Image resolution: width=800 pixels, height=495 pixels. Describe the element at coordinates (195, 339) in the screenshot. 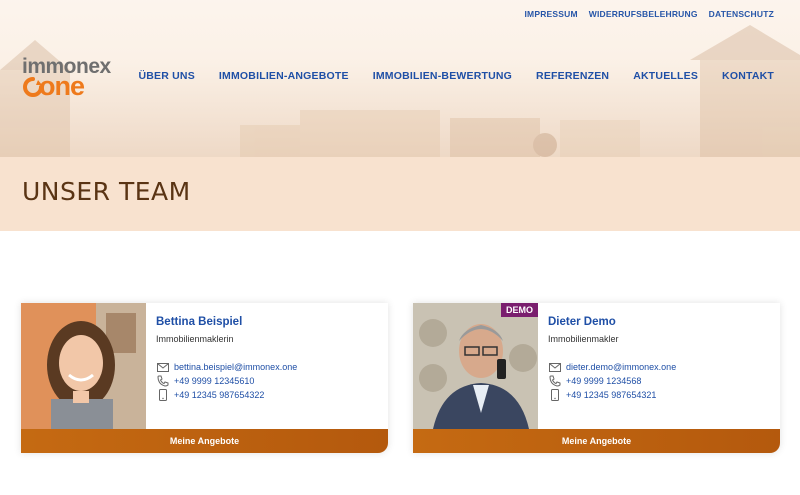

I see `team-member-role: Immobilienmaklerin` at that location.